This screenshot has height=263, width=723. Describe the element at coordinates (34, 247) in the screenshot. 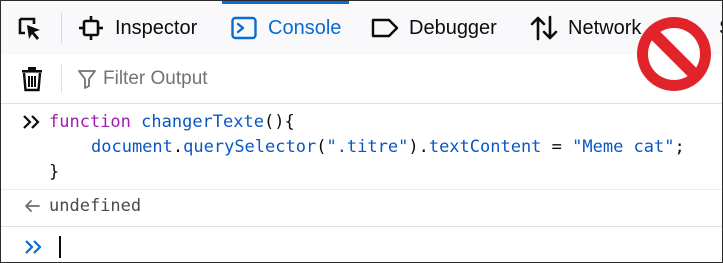

I see `prompt-chevron-icon` at that location.